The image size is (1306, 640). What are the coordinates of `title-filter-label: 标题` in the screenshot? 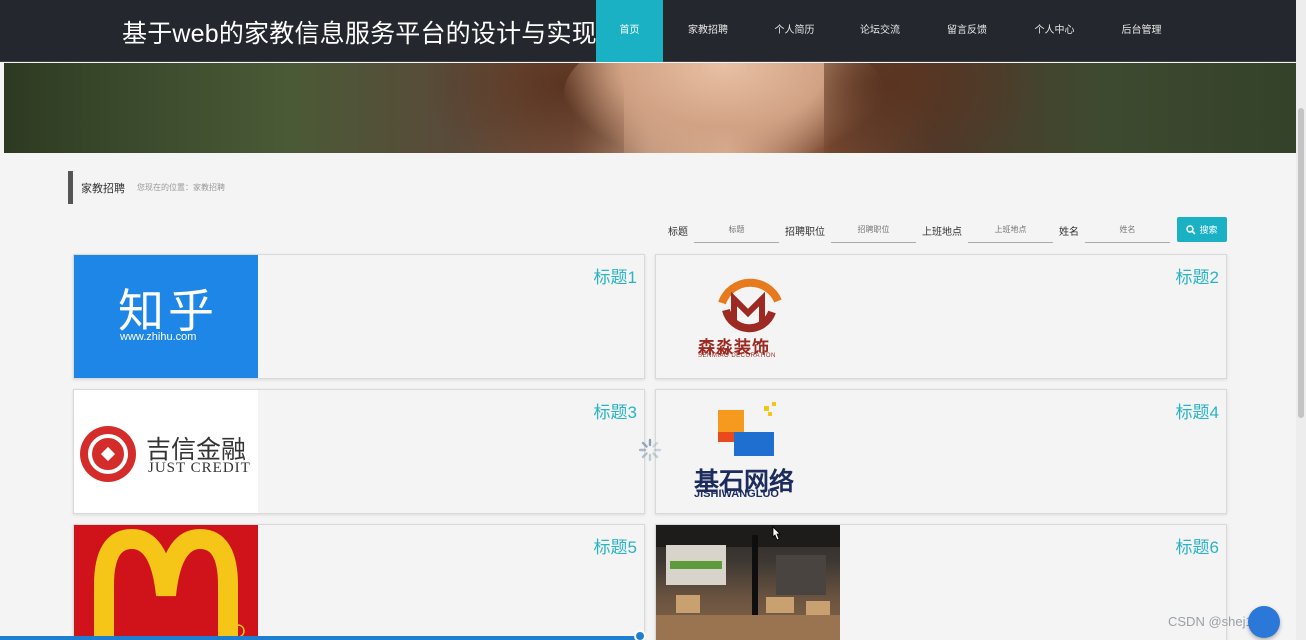 It's located at (678, 232).